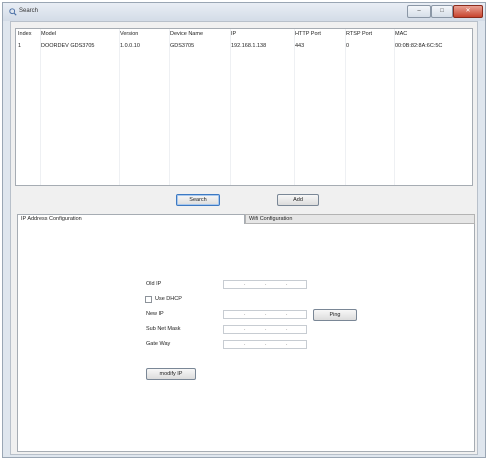 Image resolution: width=490 pixels, height=462 pixels. I want to click on modify-ip-button: modify IP, so click(171, 374).